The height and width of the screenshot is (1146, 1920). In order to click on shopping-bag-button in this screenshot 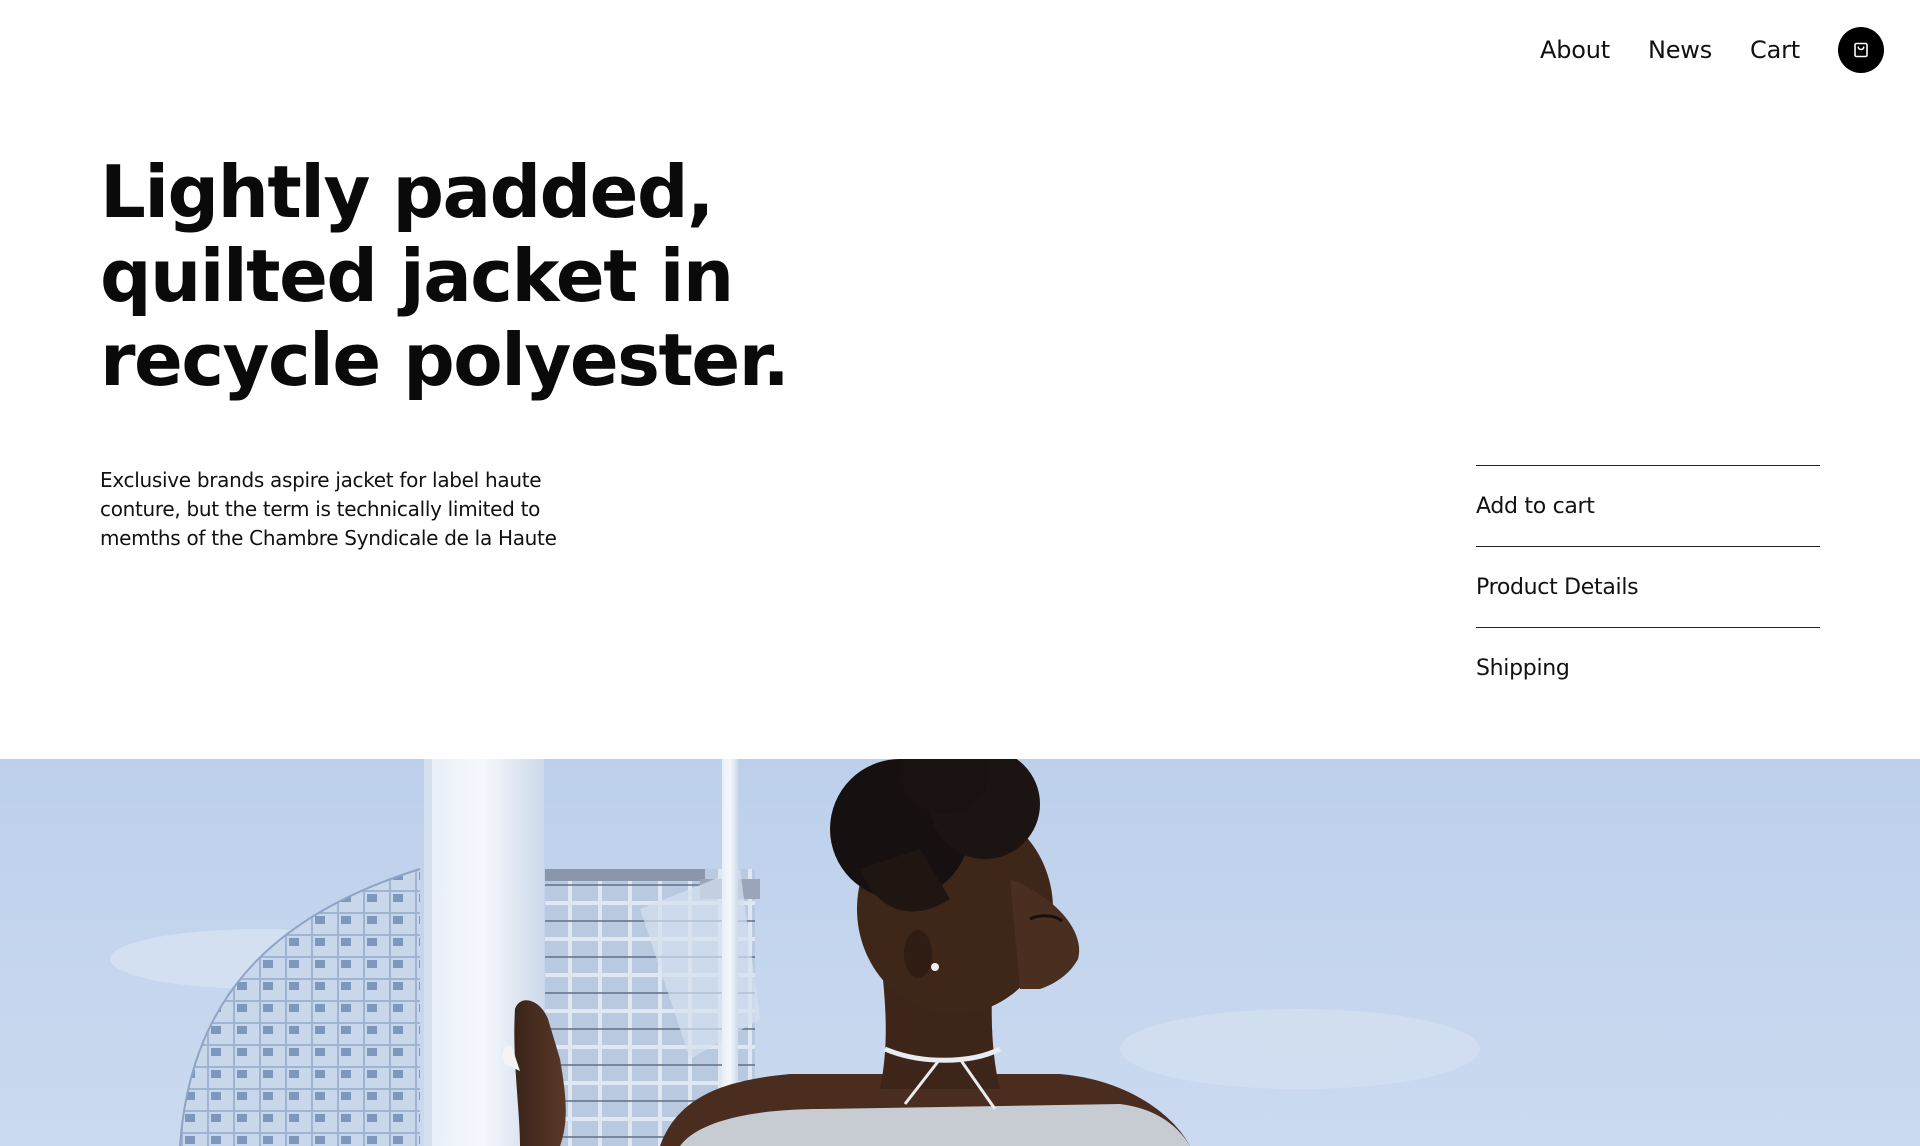, I will do `click(1861, 50)`.